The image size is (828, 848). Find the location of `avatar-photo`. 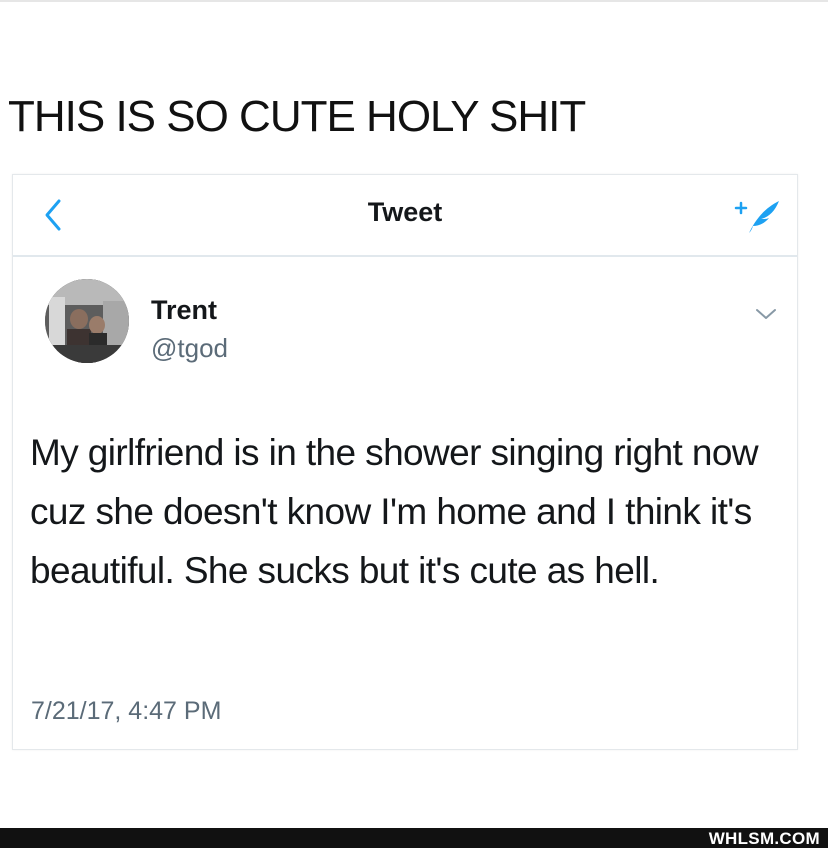

avatar-photo is located at coordinates (87, 321).